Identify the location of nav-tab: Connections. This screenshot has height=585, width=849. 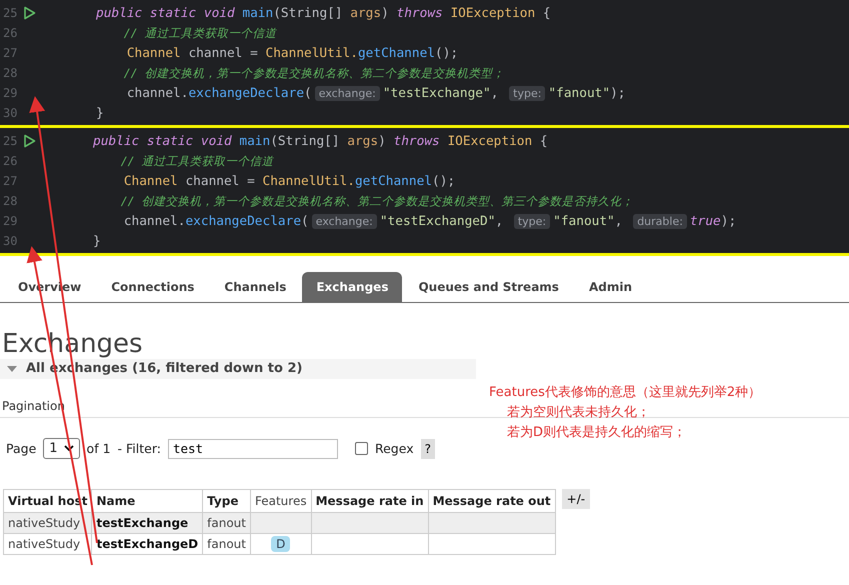
(152, 287).